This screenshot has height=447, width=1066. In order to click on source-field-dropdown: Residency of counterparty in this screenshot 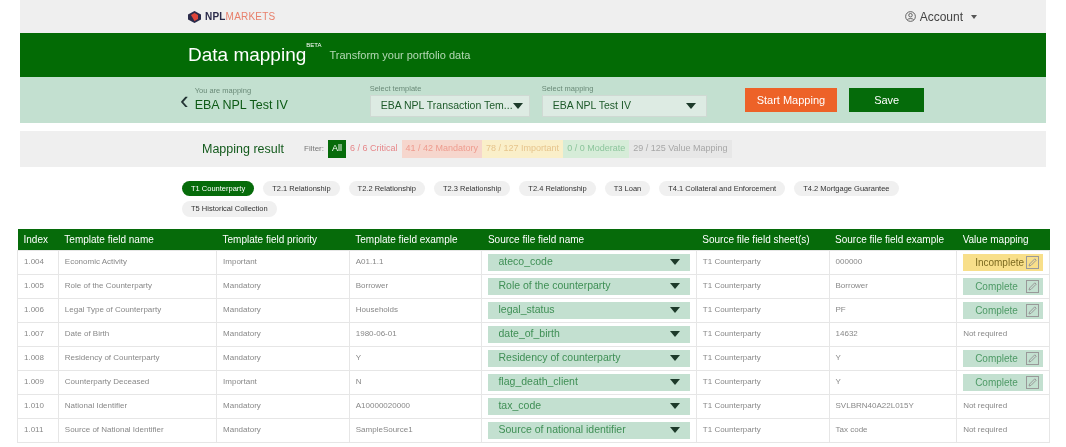, I will do `click(589, 358)`.